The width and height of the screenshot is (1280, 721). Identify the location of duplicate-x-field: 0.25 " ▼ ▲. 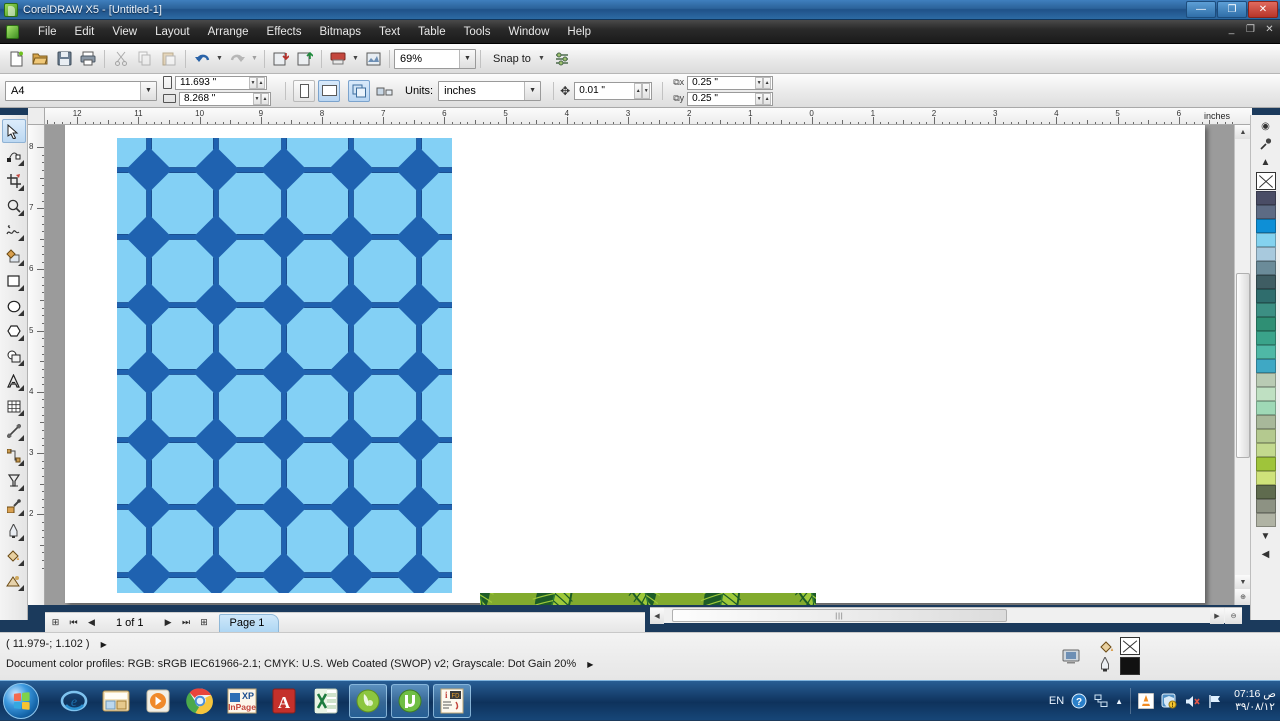
(730, 82).